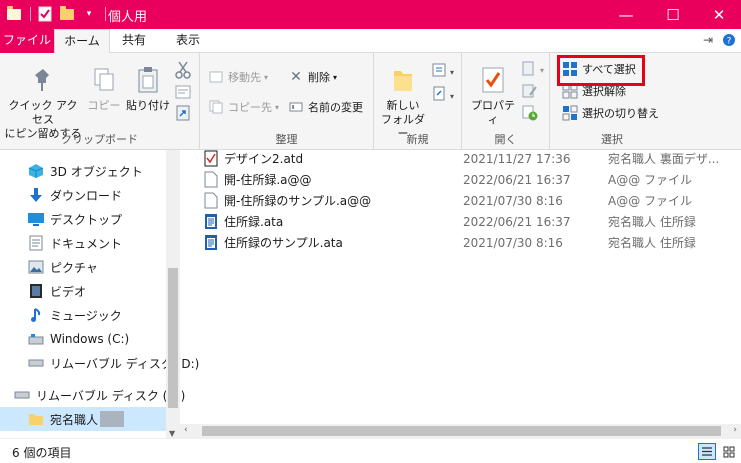 This screenshot has width=741, height=463. I want to click on download-icon, so click(36, 195).